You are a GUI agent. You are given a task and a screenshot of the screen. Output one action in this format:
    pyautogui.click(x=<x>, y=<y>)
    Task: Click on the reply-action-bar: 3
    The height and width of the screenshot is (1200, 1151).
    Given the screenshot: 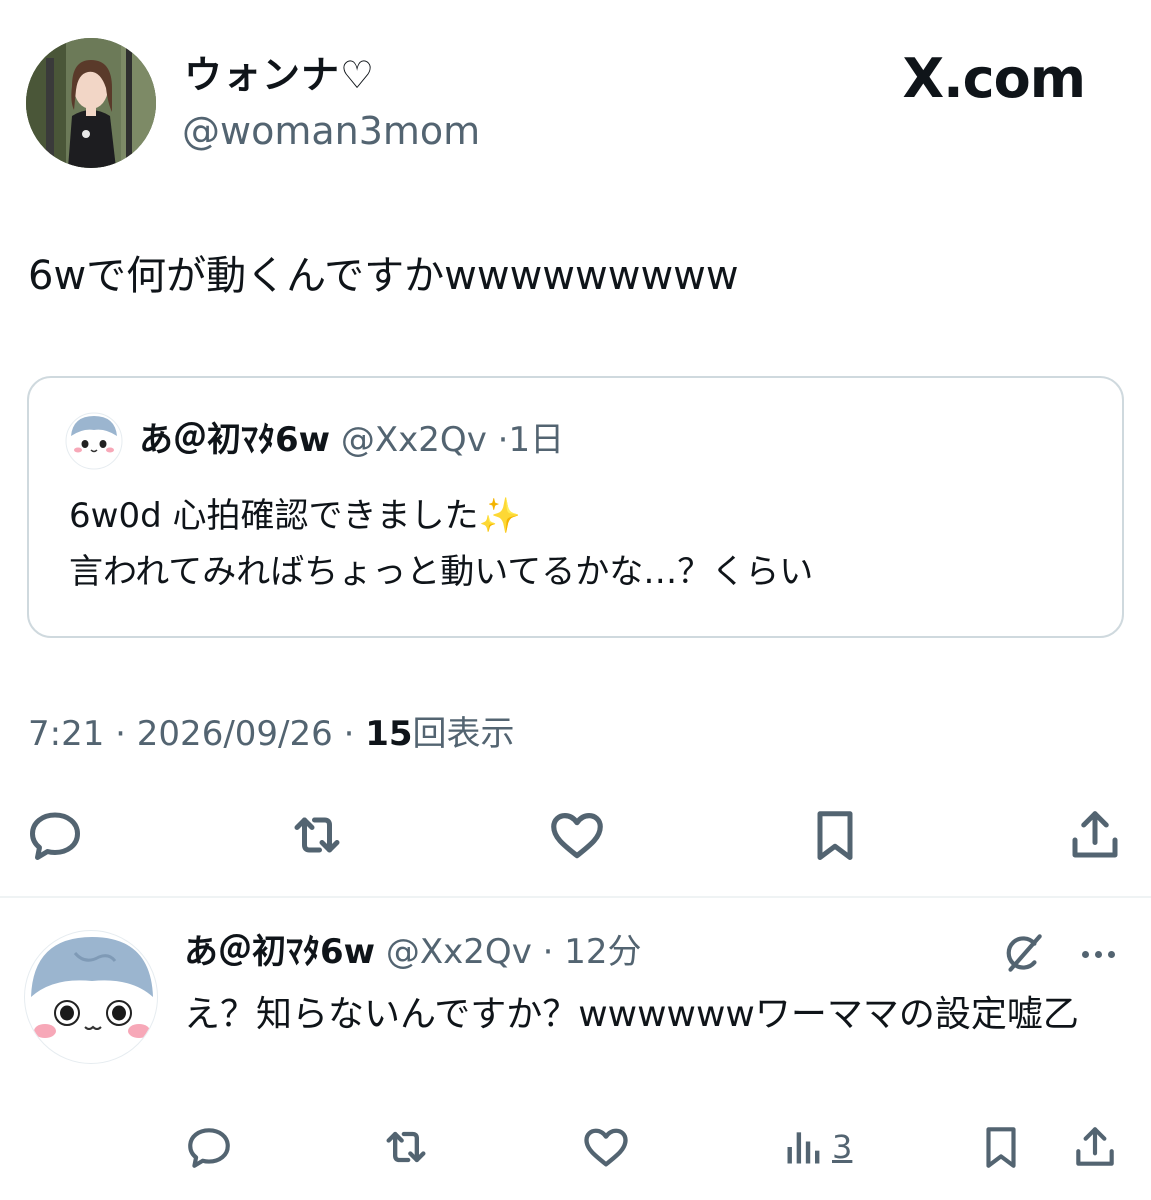 What is the action you would take?
    pyautogui.click(x=575, y=1147)
    